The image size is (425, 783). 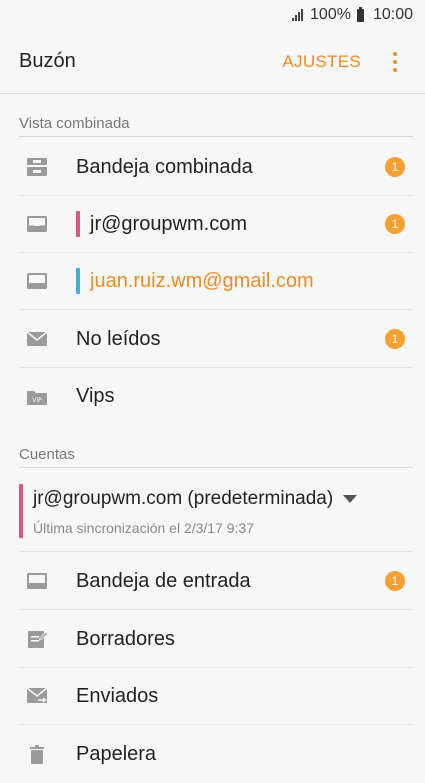 What do you see at coordinates (395, 62) in the screenshot?
I see `more-options-icon` at bounding box center [395, 62].